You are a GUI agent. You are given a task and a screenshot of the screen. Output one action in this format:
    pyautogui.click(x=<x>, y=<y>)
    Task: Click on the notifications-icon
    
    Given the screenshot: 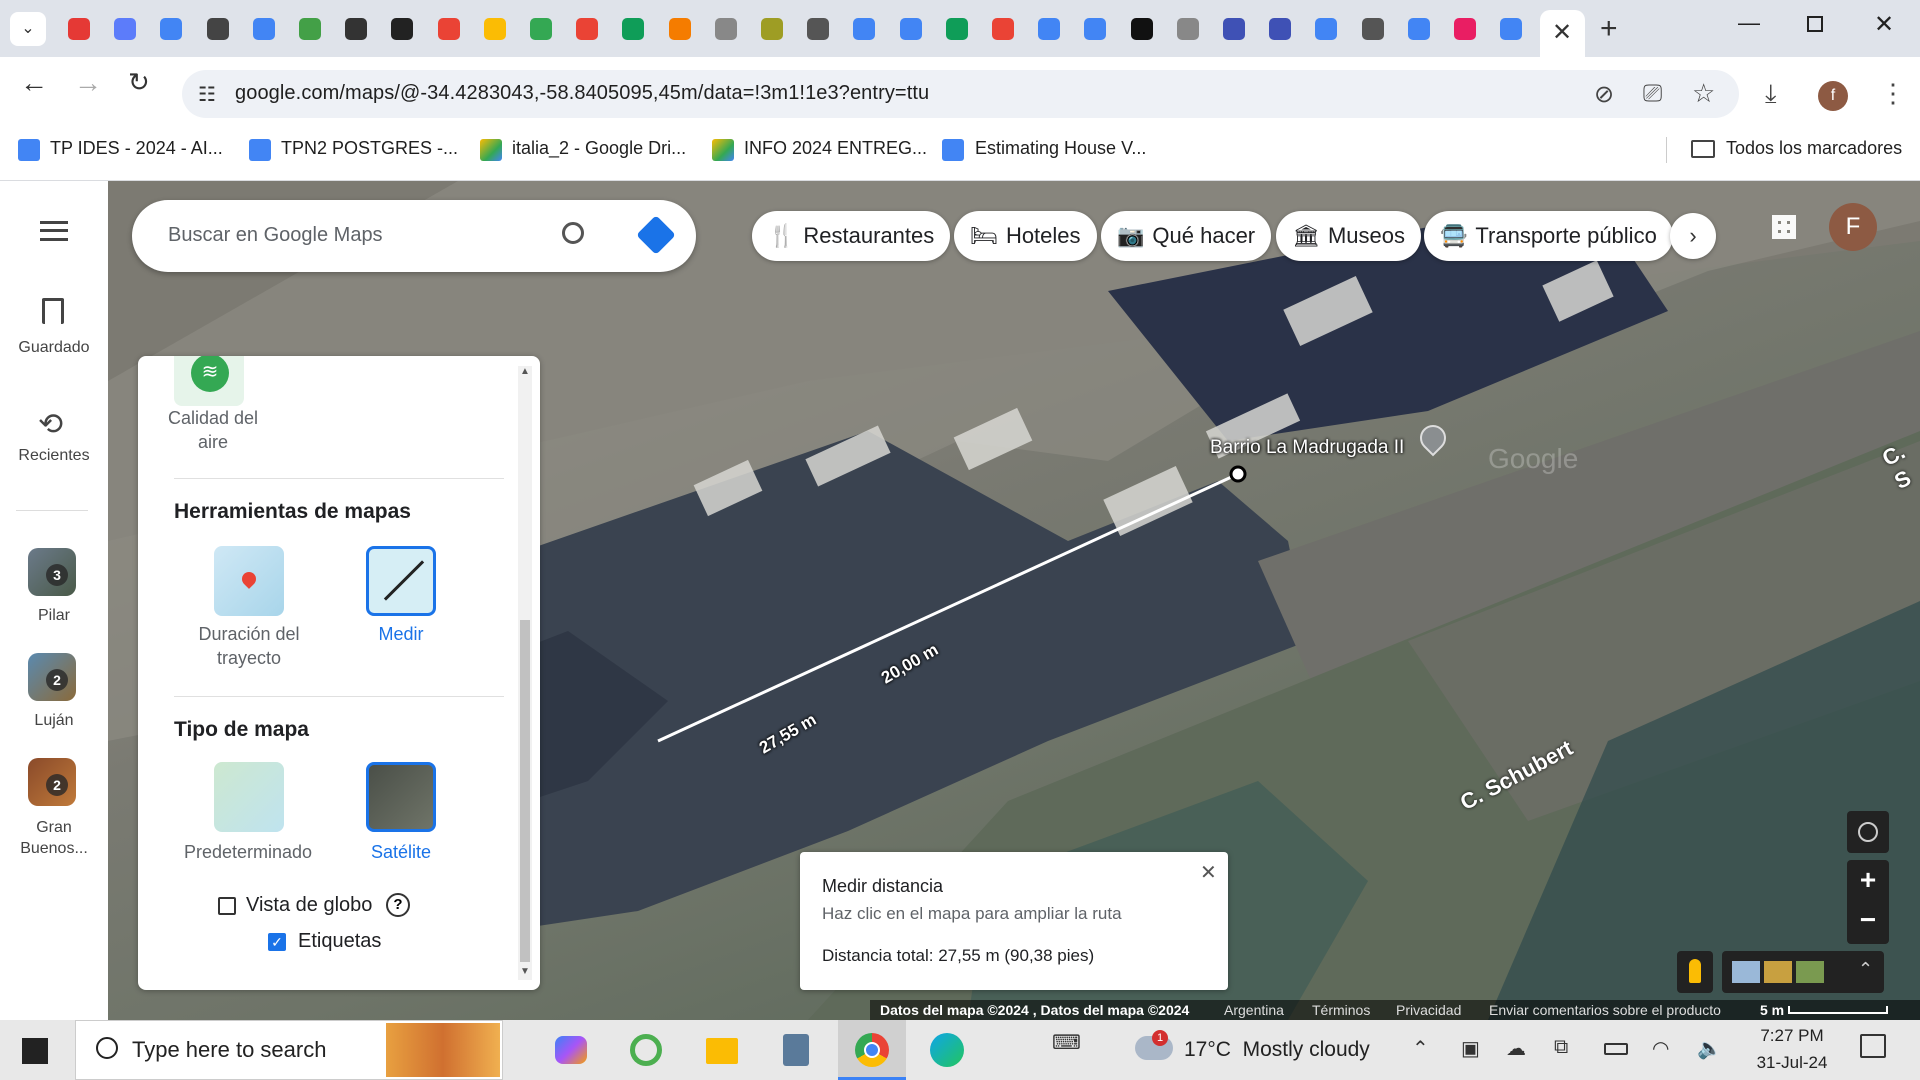 What is the action you would take?
    pyautogui.click(x=1873, y=1046)
    